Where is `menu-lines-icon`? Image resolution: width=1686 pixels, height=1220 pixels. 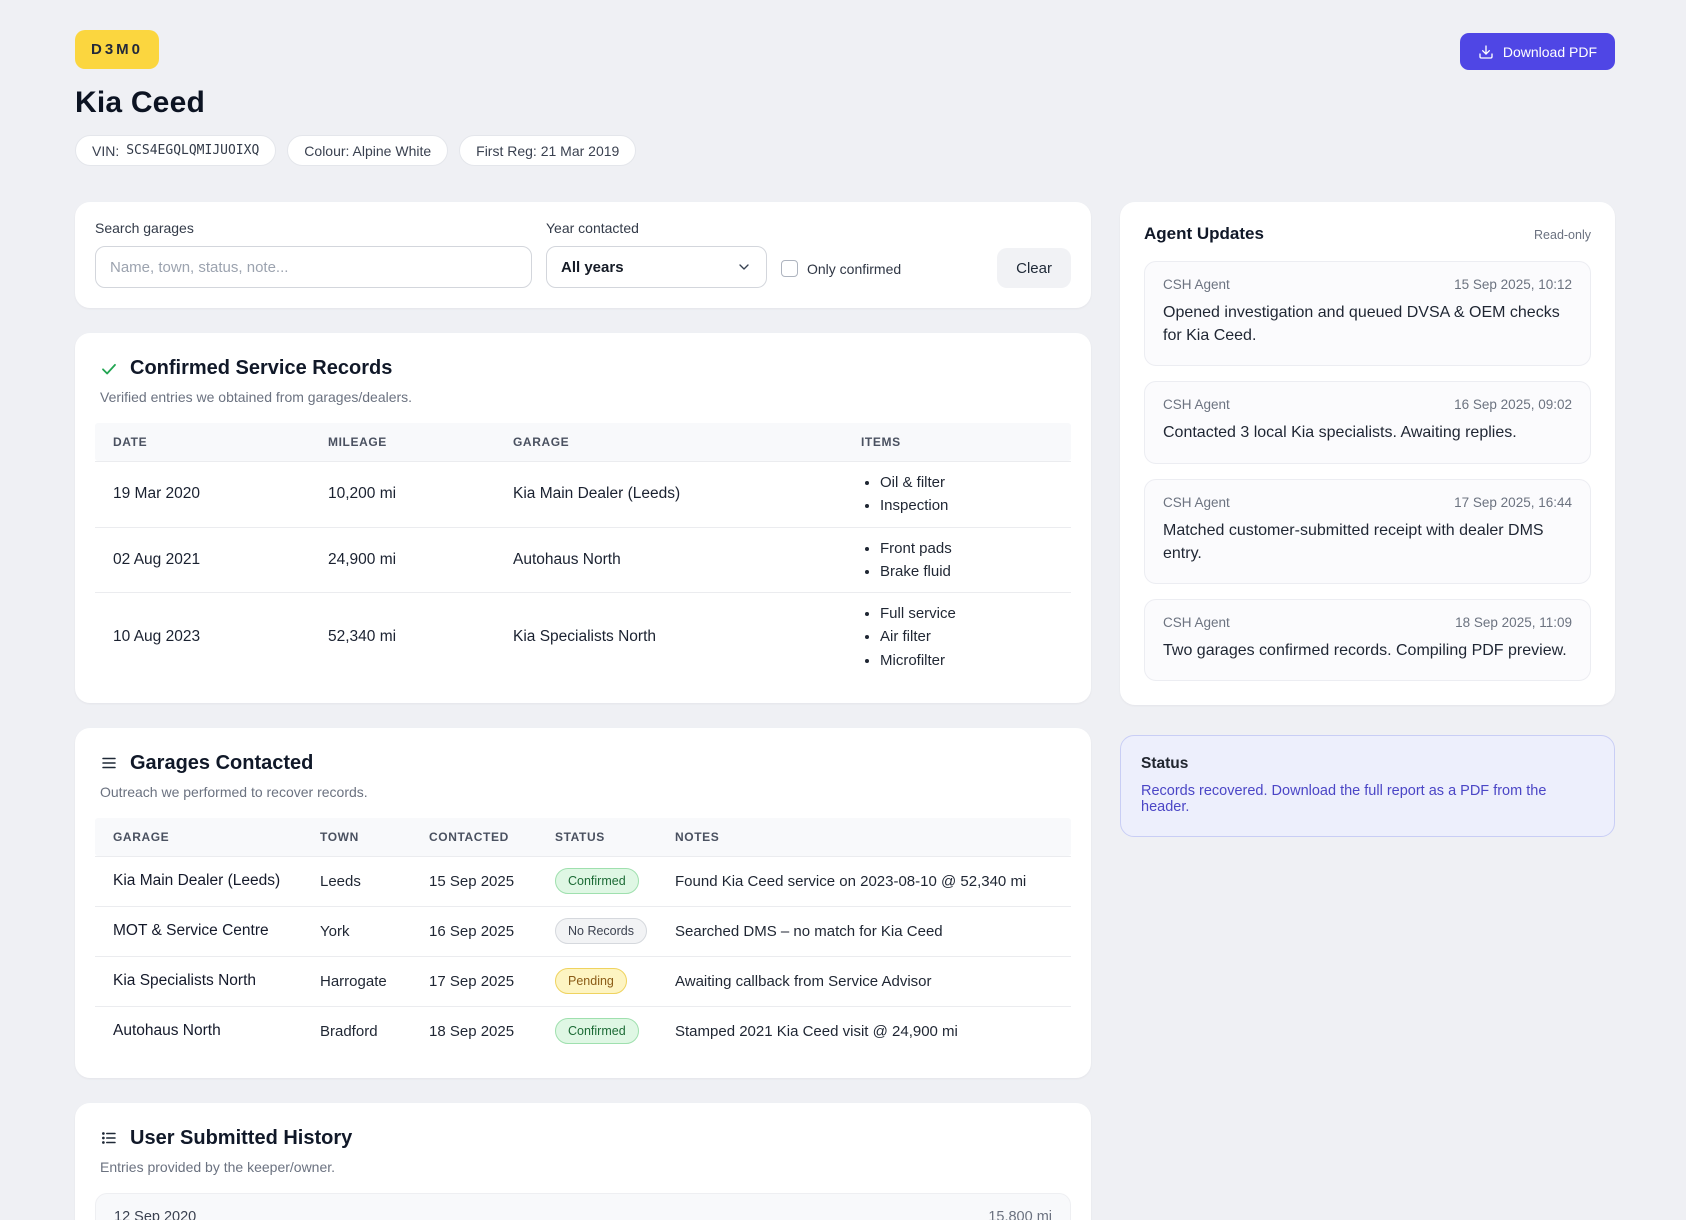
menu-lines-icon is located at coordinates (109, 763).